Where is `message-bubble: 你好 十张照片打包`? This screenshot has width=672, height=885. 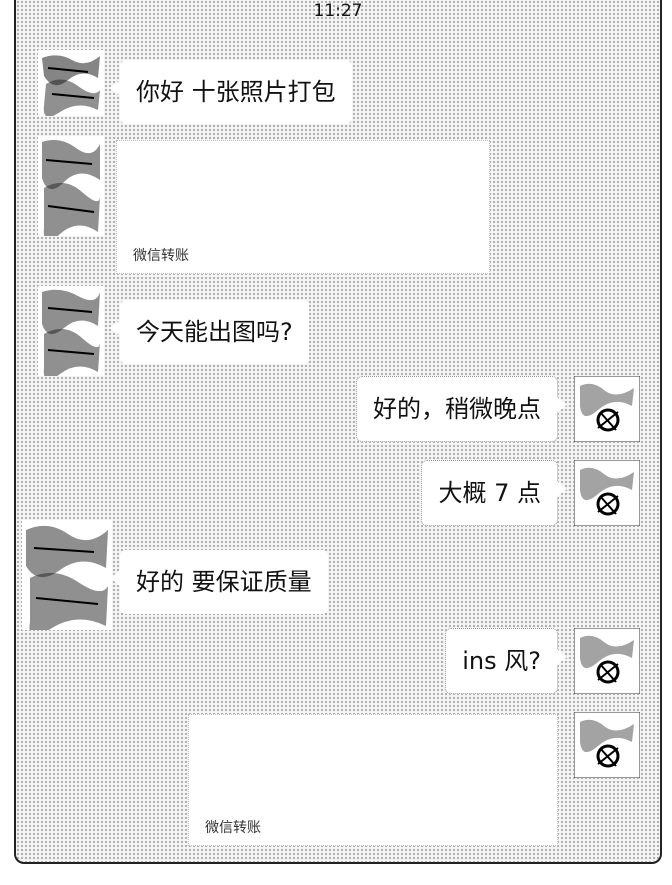 message-bubble: 你好 十张照片打包 is located at coordinates (231, 92).